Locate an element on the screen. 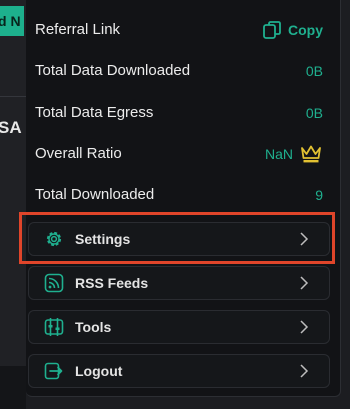  overall-ratio-label: Overall Ratio is located at coordinates (78, 153).